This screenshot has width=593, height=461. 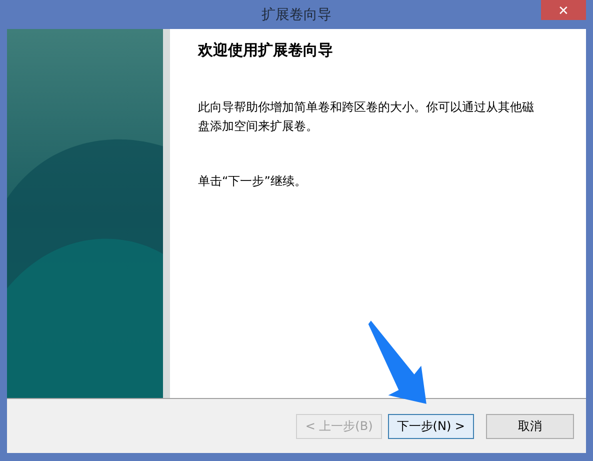 I want to click on description-text: 单击“下一步”继续。, so click(x=253, y=181).